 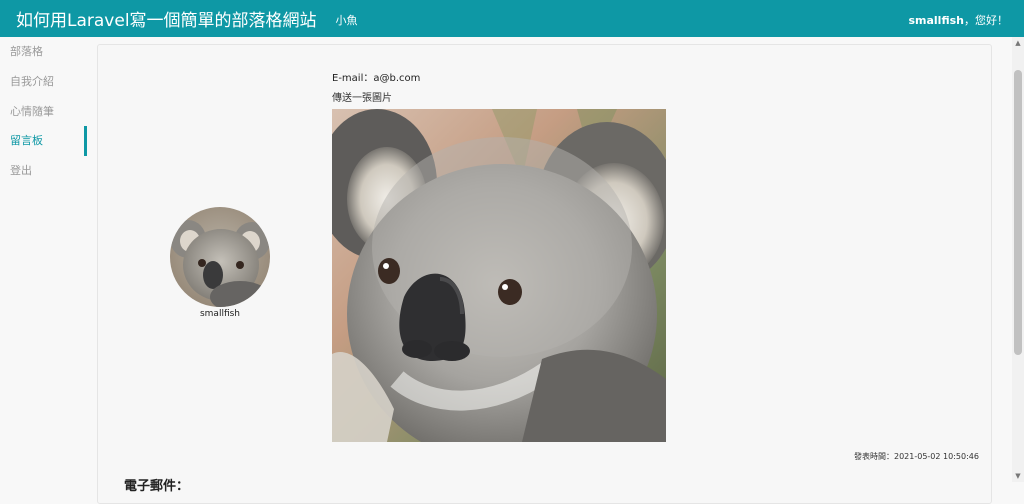 I want to click on greeting-suffix: ，您好！, so click(x=986, y=20).